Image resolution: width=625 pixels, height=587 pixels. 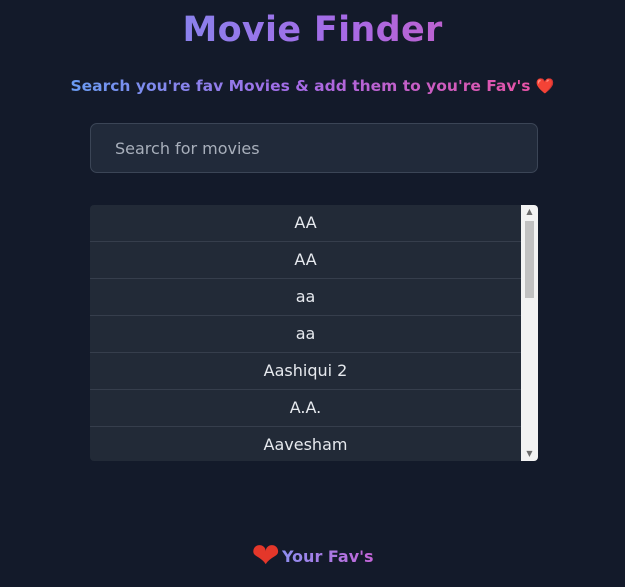 What do you see at coordinates (312, 30) in the screenshot?
I see `page-title: Movie Finder` at bounding box center [312, 30].